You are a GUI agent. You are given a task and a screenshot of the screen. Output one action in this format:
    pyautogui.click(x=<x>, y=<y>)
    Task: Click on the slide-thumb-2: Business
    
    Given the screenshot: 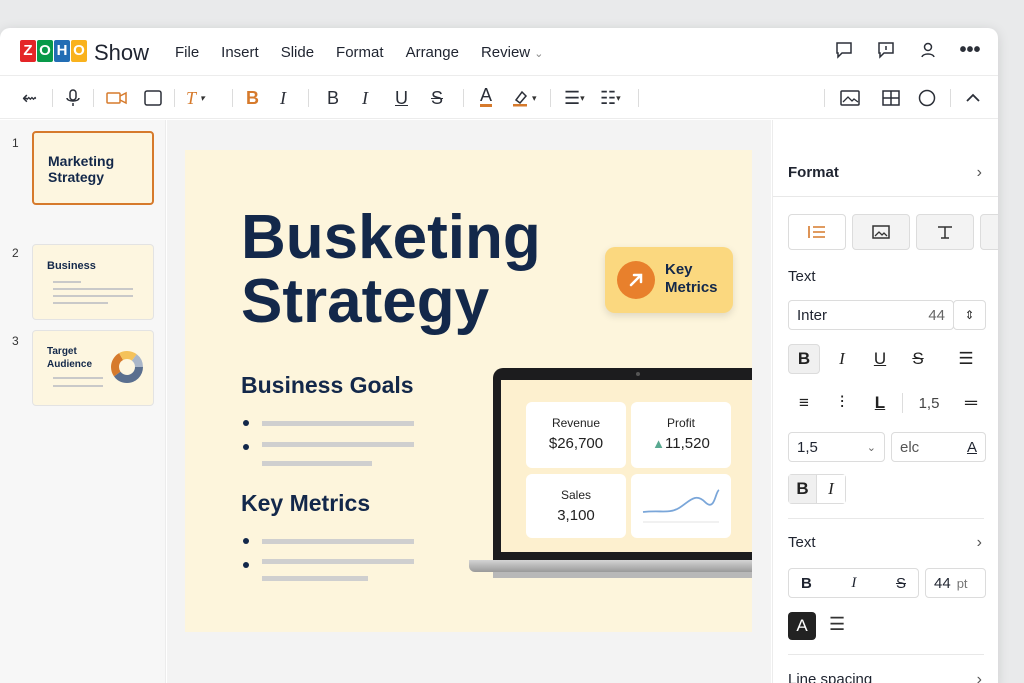 What is the action you would take?
    pyautogui.click(x=93, y=282)
    